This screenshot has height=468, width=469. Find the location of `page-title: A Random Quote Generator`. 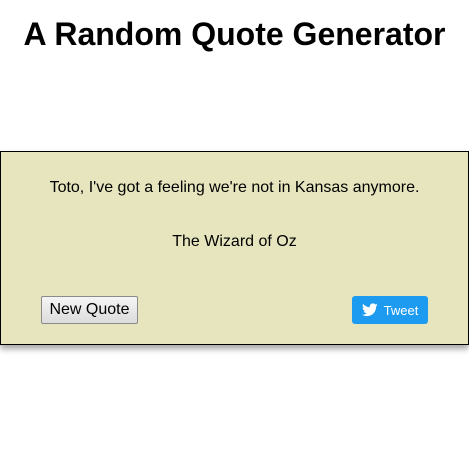

page-title: A Random Quote Generator is located at coordinates (234, 34).